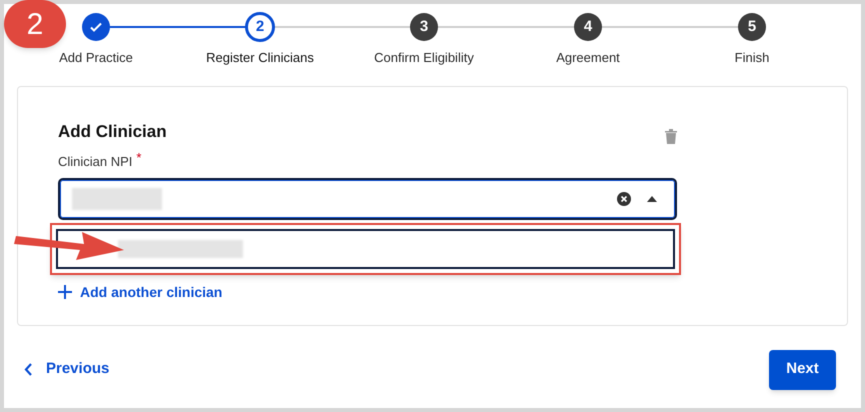 This screenshot has width=865, height=412. What do you see at coordinates (96, 58) in the screenshot?
I see `step-label: Add Practice` at bounding box center [96, 58].